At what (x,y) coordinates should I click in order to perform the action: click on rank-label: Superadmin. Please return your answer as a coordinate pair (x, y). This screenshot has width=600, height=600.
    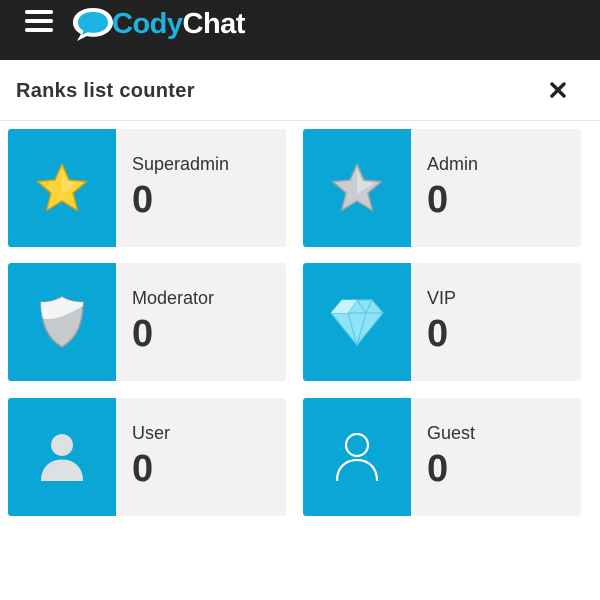
    Looking at the image, I should click on (181, 164).